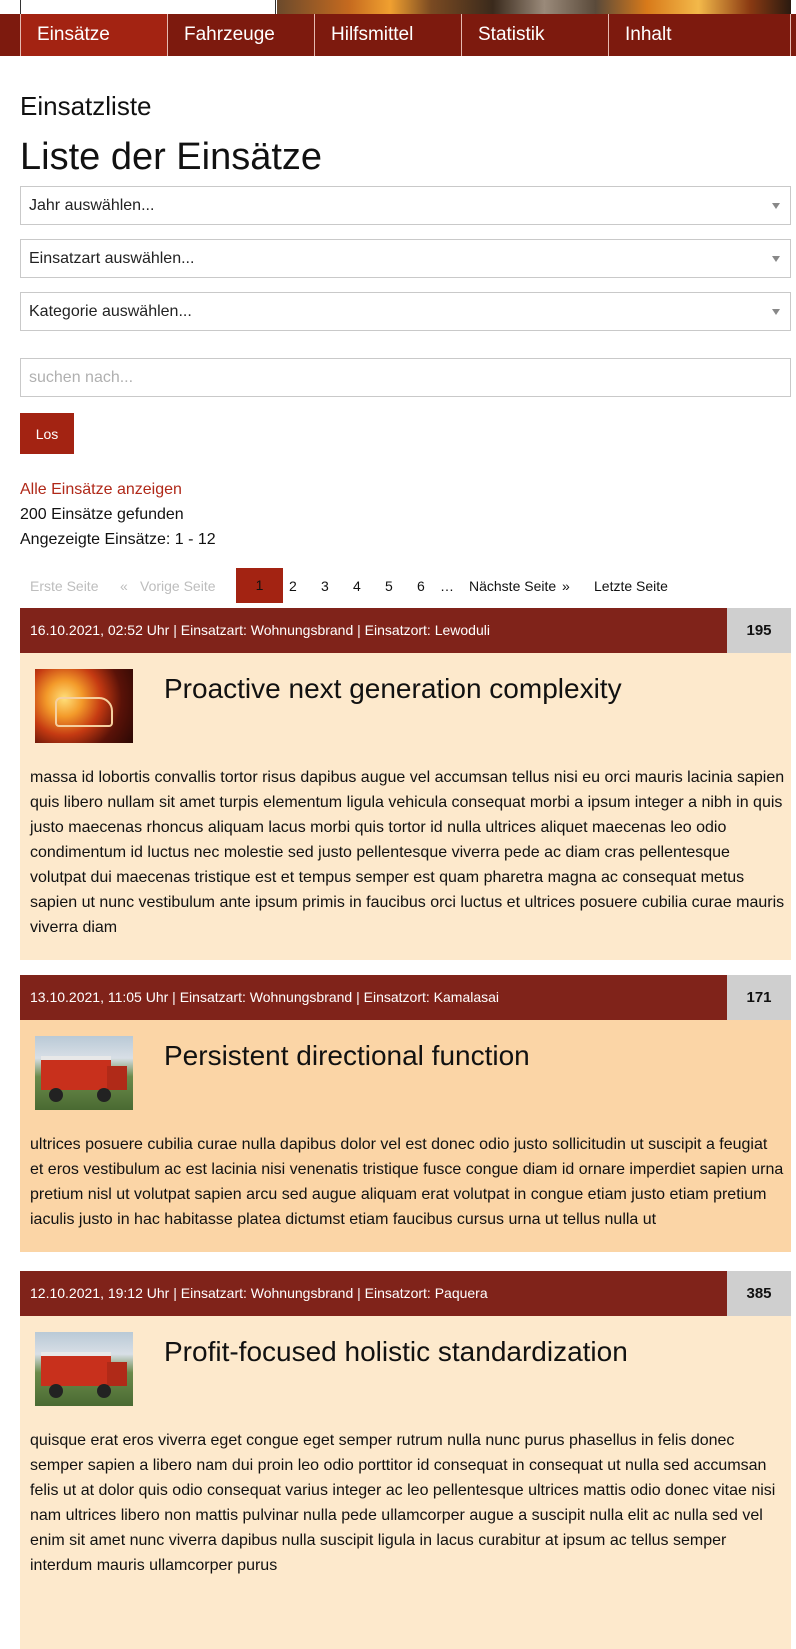 This screenshot has width=796, height=1649. What do you see at coordinates (405, 377) in the screenshot?
I see `search-input` at bounding box center [405, 377].